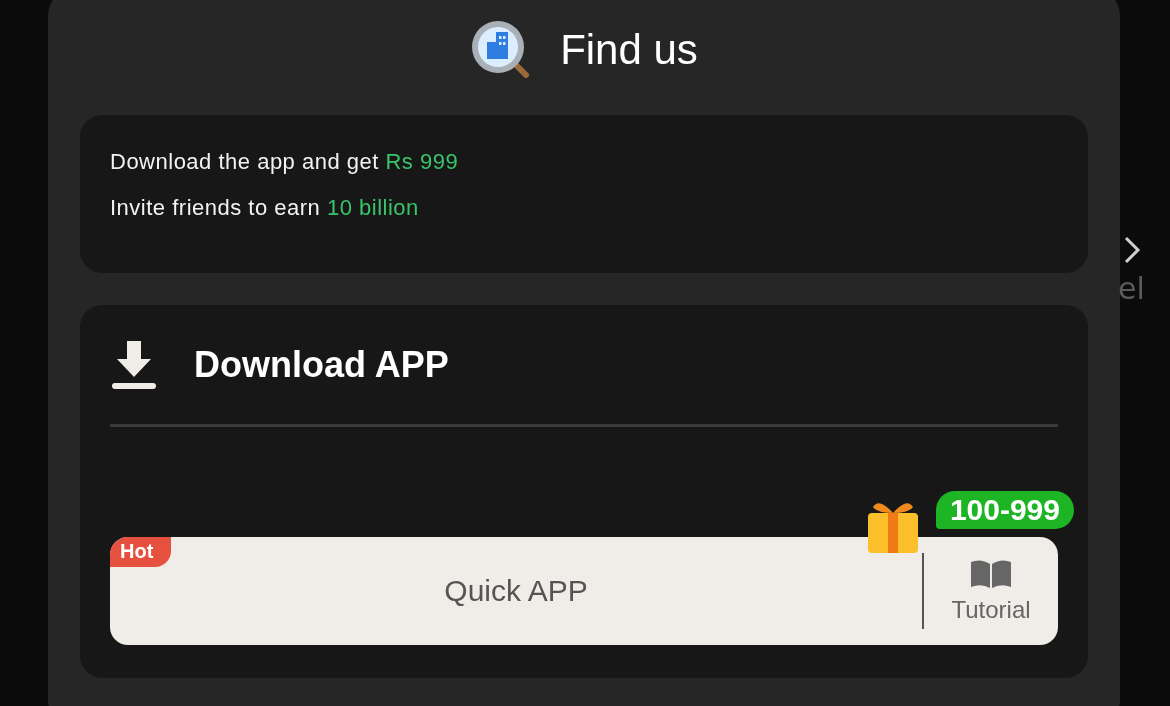  What do you see at coordinates (1131, 289) in the screenshot?
I see `background-text: el` at bounding box center [1131, 289].